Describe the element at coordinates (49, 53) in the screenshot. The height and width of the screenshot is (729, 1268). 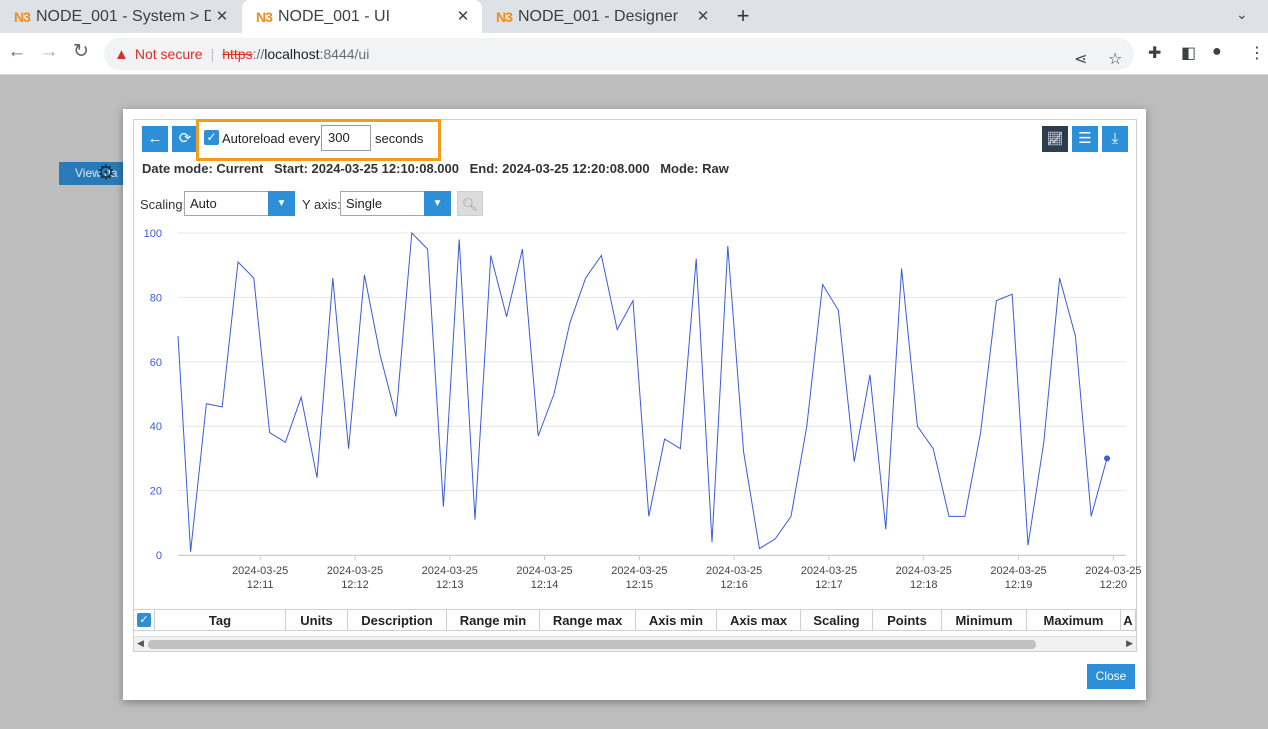
I see `forward-arrow-icon: →` at that location.